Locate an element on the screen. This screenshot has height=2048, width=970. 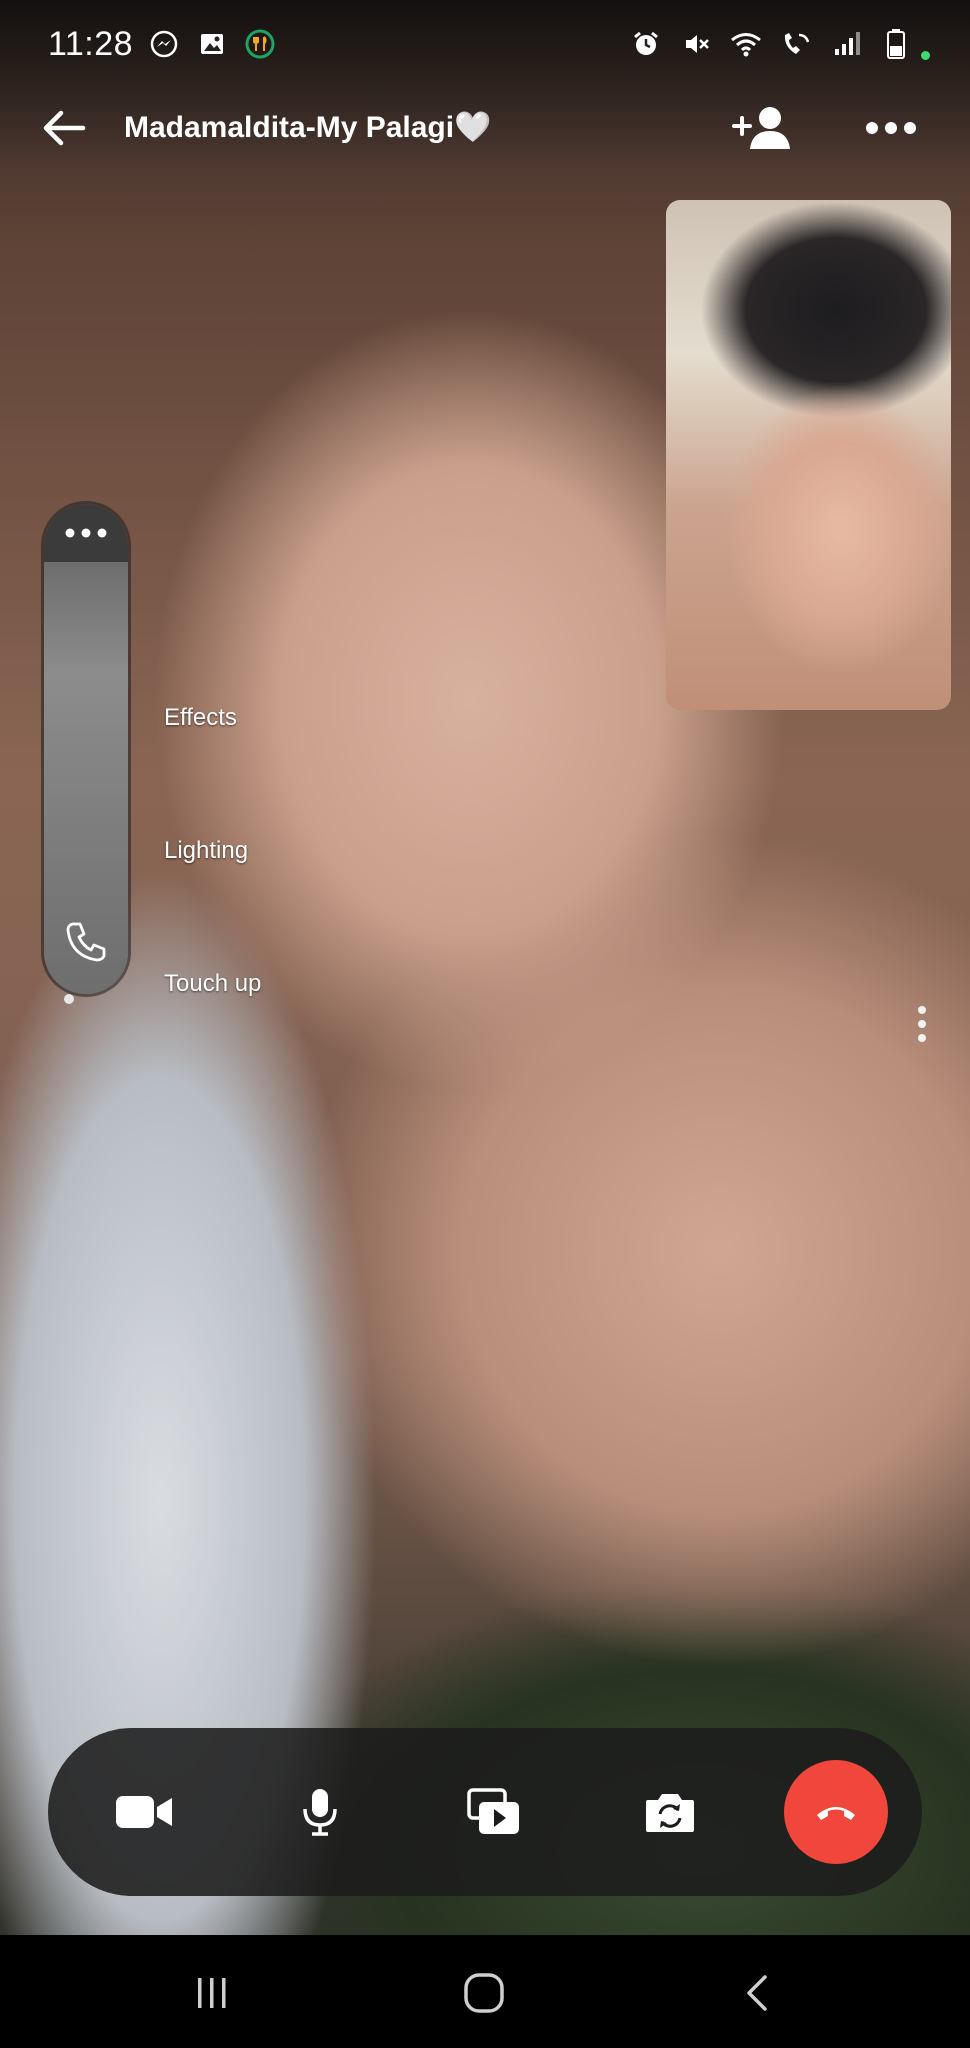
more-options-button is located at coordinates (891, 128).